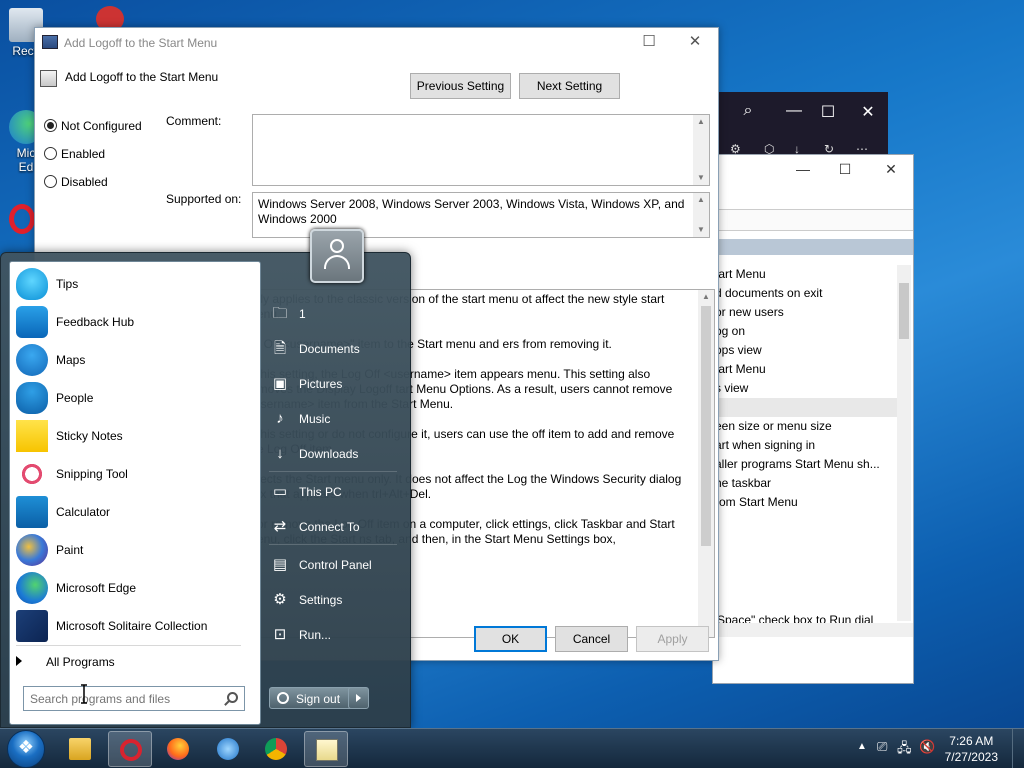  What do you see at coordinates (83, 512) in the screenshot?
I see `program-name: Calculator` at bounding box center [83, 512].